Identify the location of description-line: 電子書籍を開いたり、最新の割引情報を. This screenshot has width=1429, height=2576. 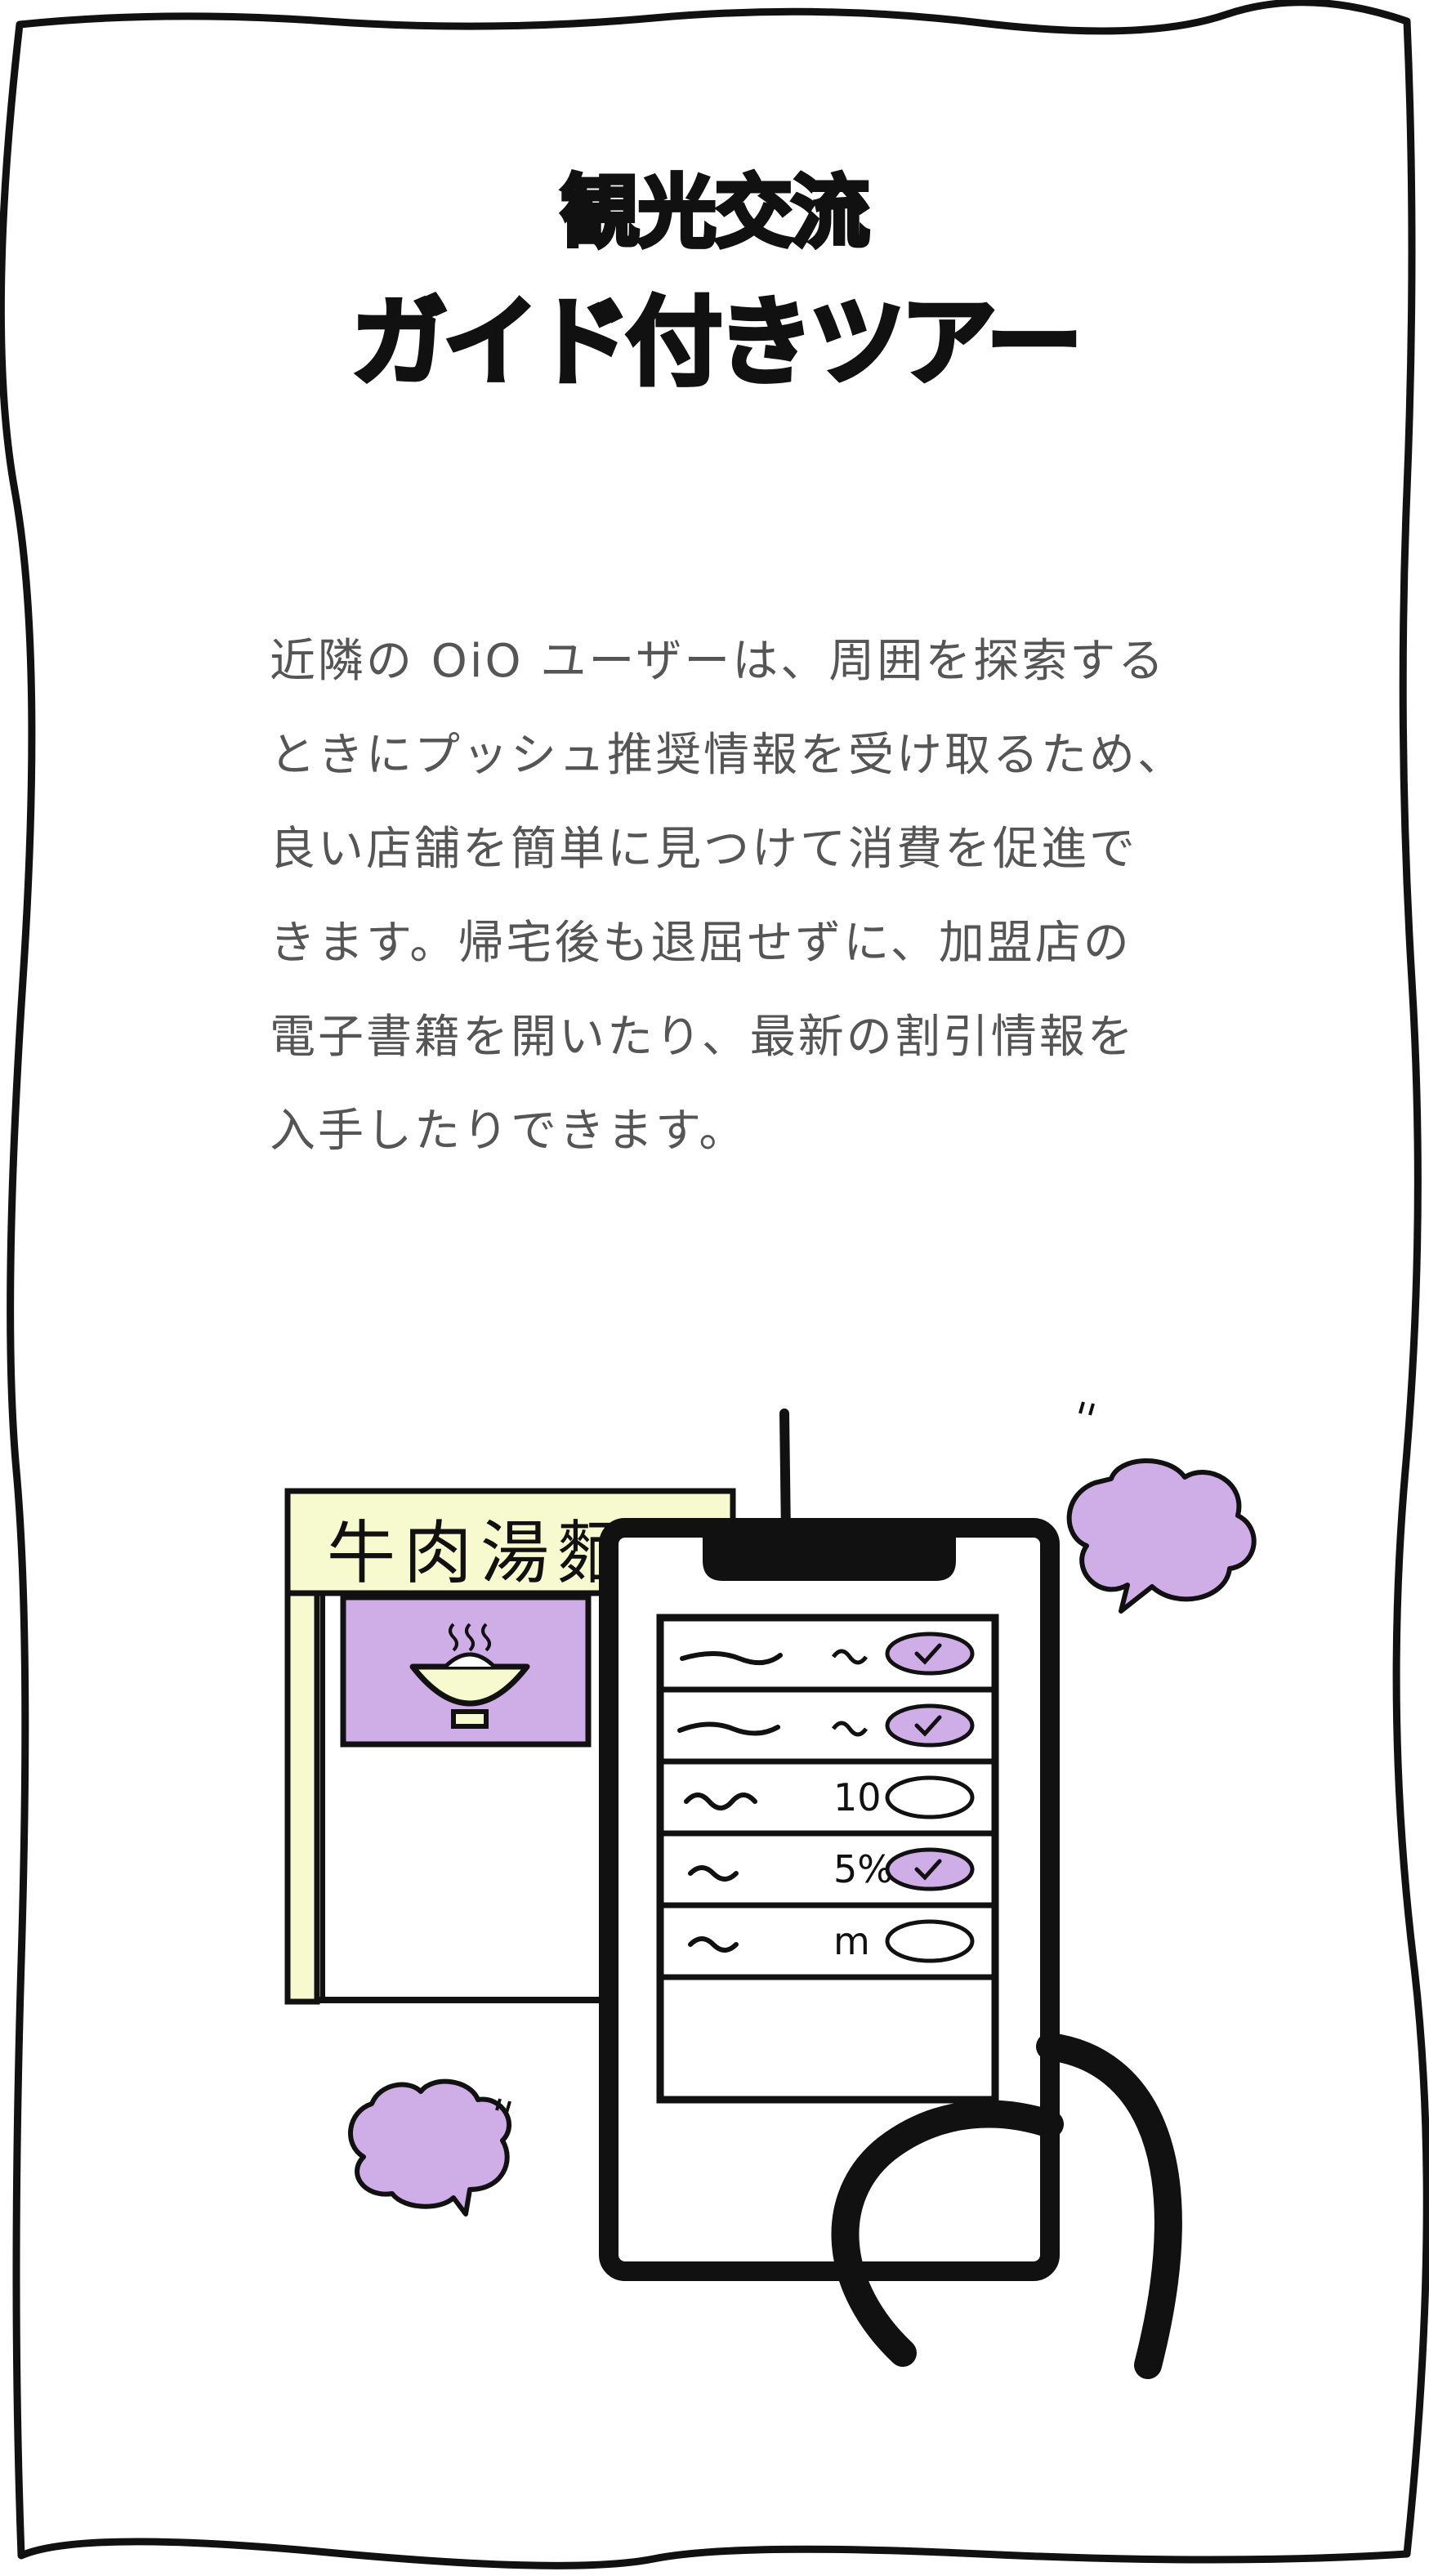
(703, 1037).